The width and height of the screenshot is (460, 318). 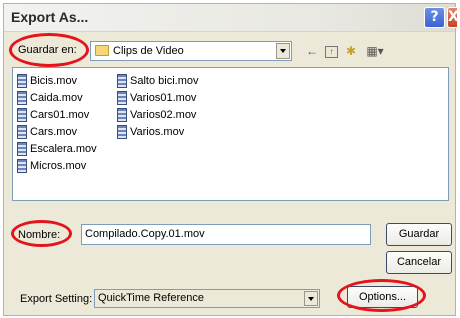 I want to click on file-name: Varios02.mov, so click(x=163, y=115).